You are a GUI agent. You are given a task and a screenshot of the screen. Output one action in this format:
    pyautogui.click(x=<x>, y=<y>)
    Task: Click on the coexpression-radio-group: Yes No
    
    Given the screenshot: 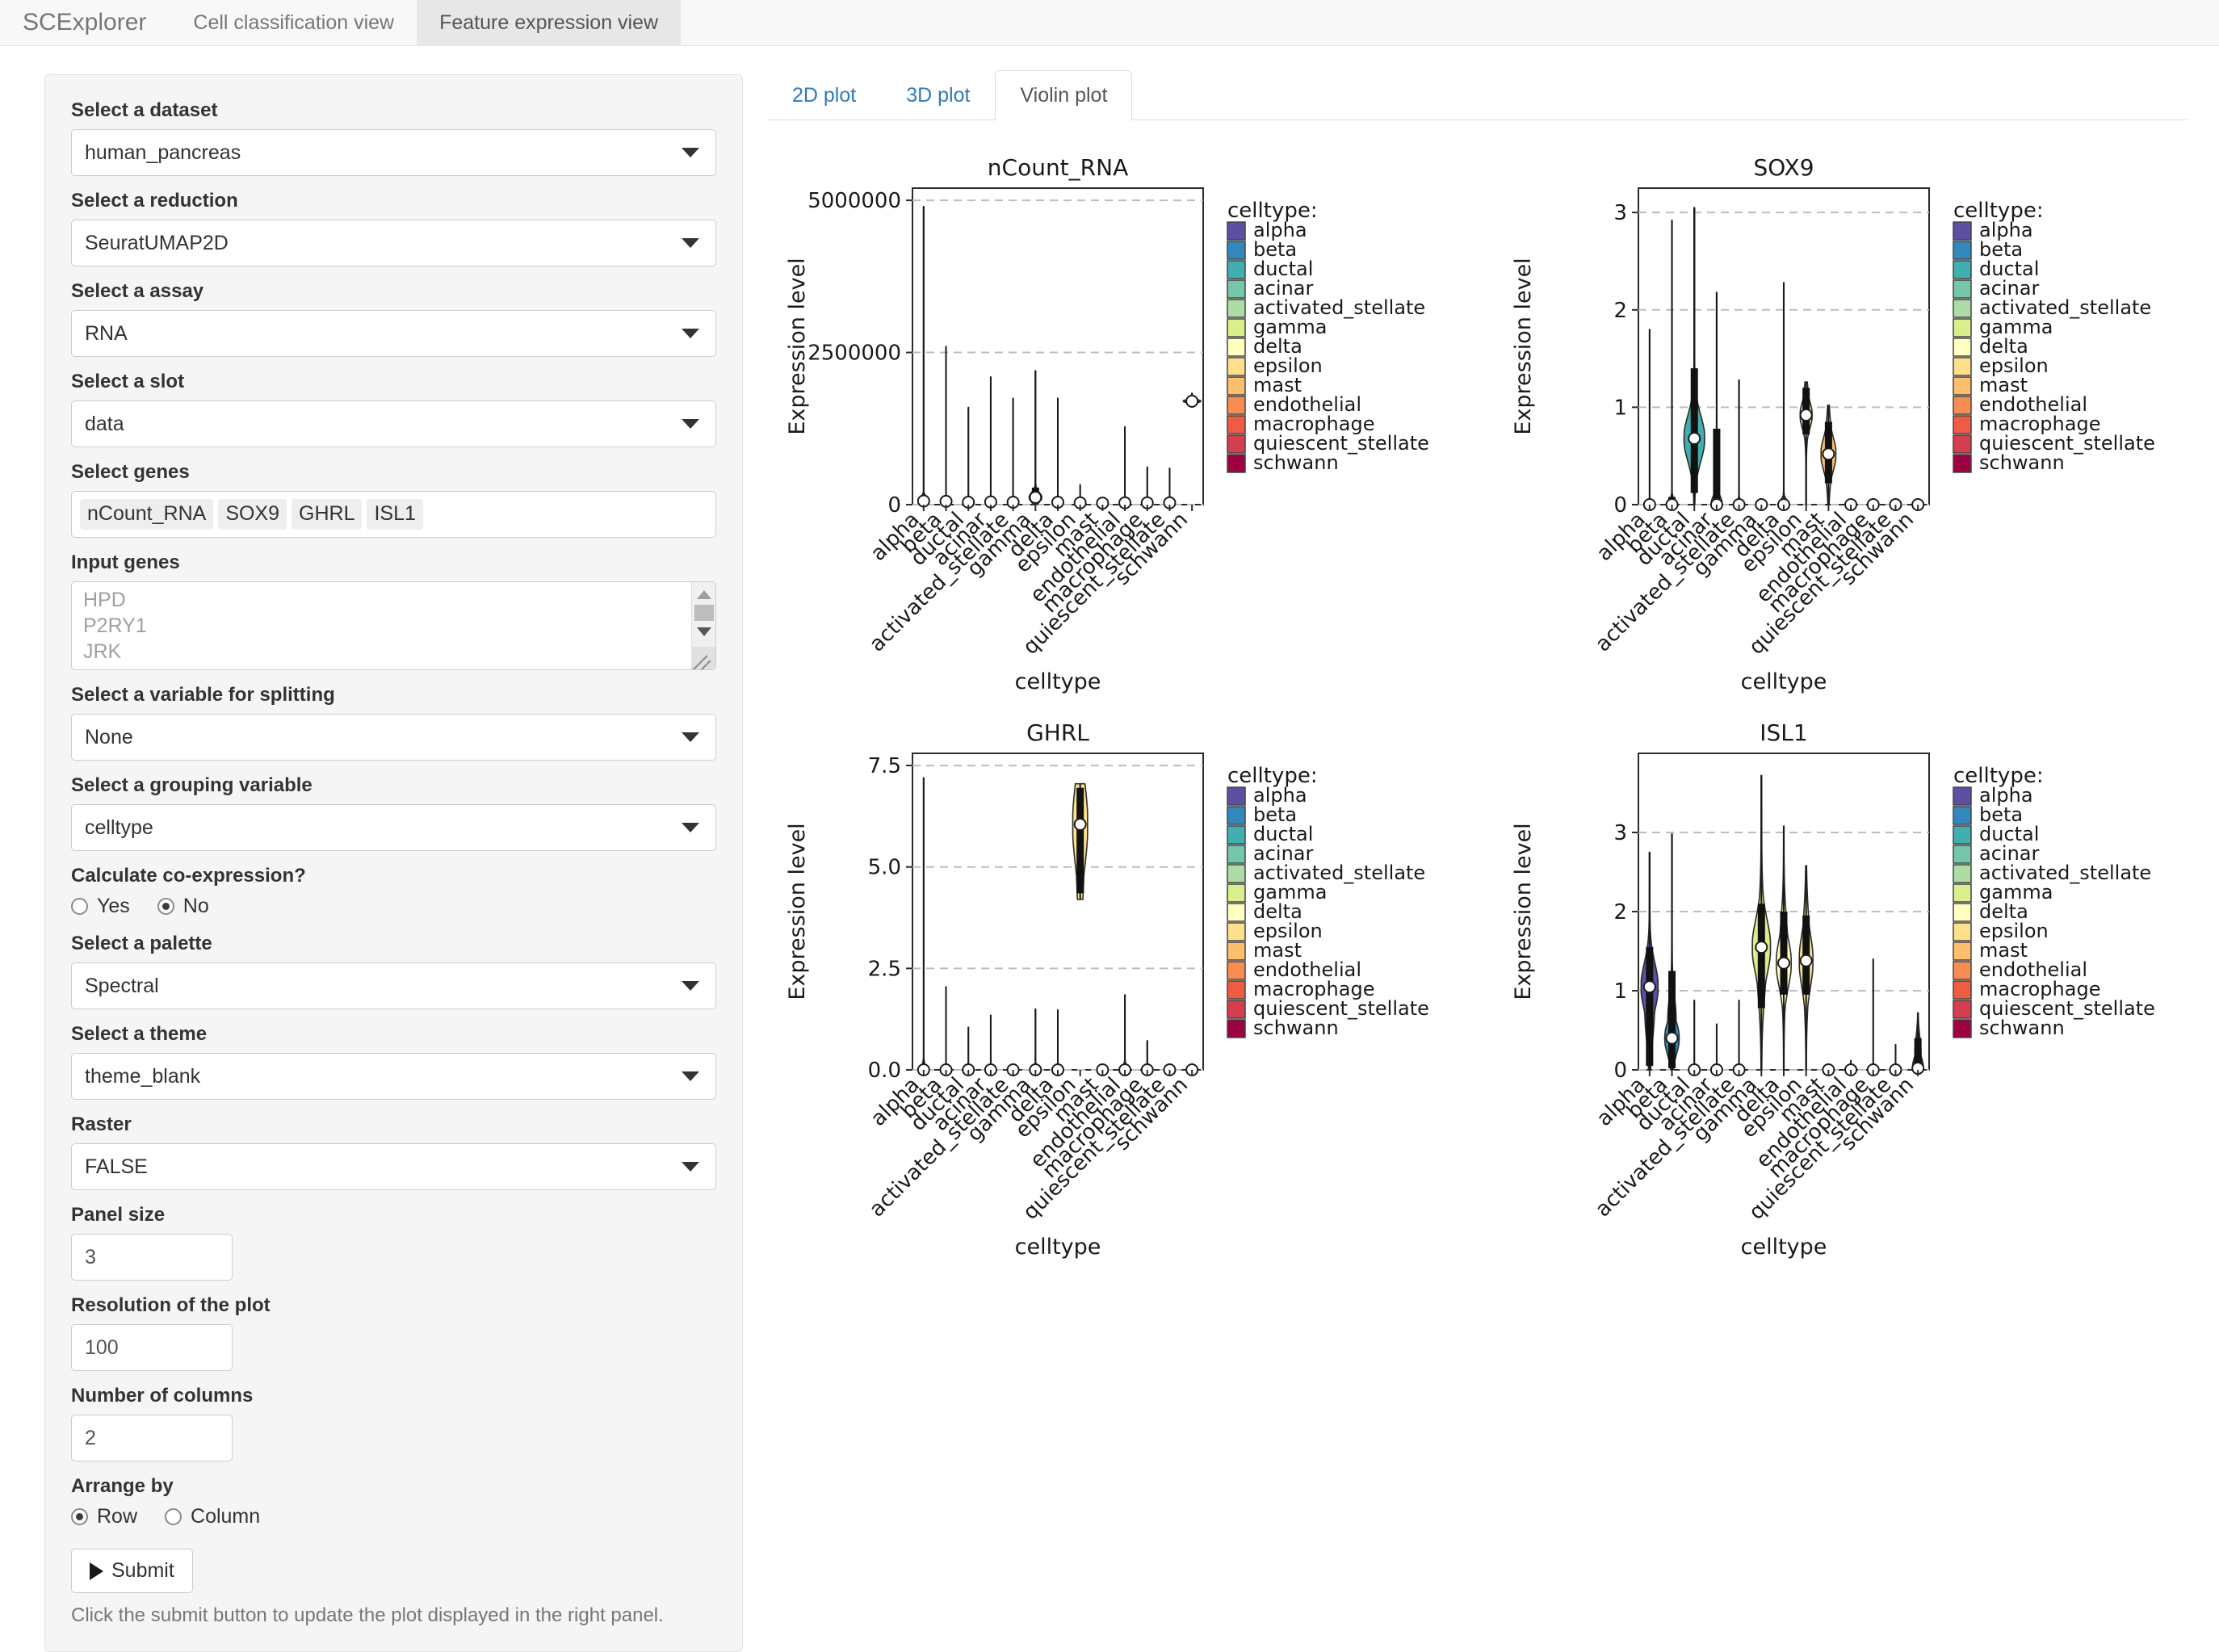 What is the action you would take?
    pyautogui.click(x=393, y=906)
    